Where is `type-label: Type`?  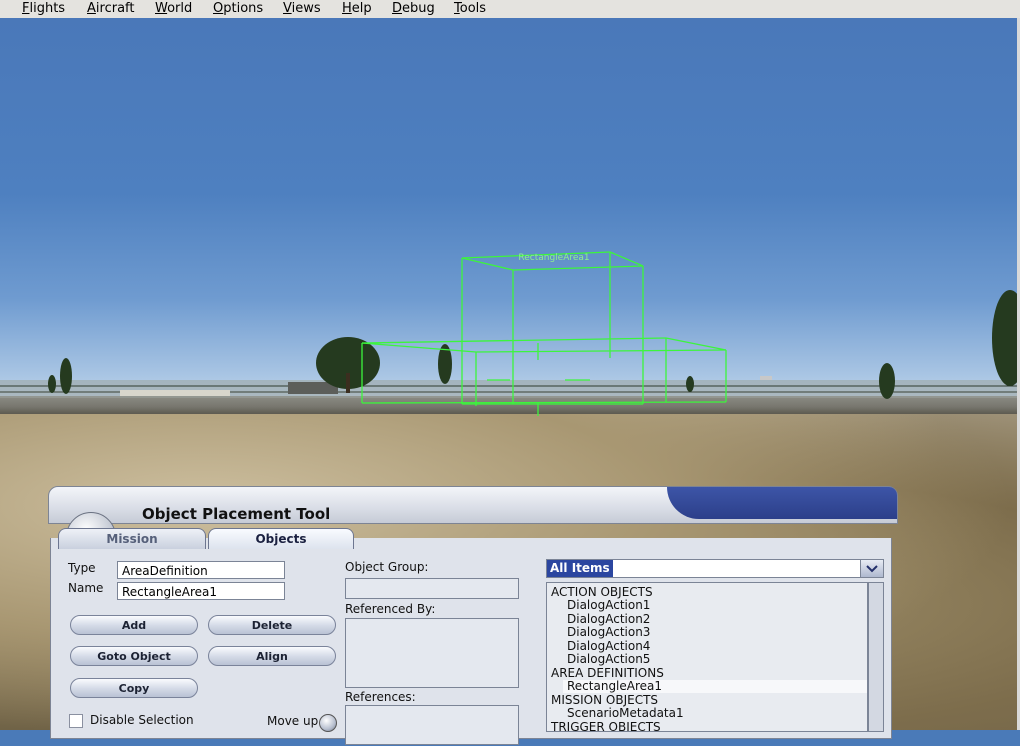
type-label: Type is located at coordinates (82, 568).